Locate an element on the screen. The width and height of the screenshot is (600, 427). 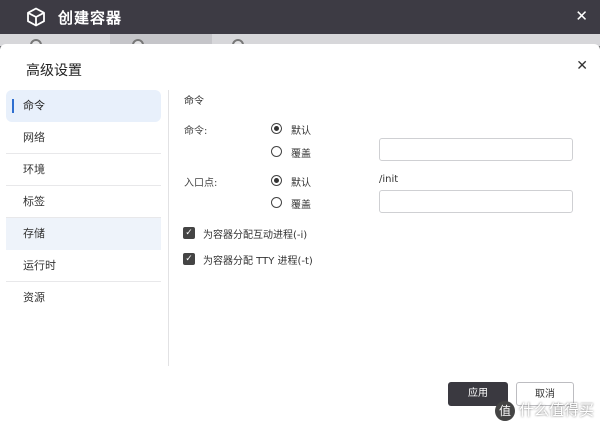
window-title: 创建容器 is located at coordinates (90, 18).